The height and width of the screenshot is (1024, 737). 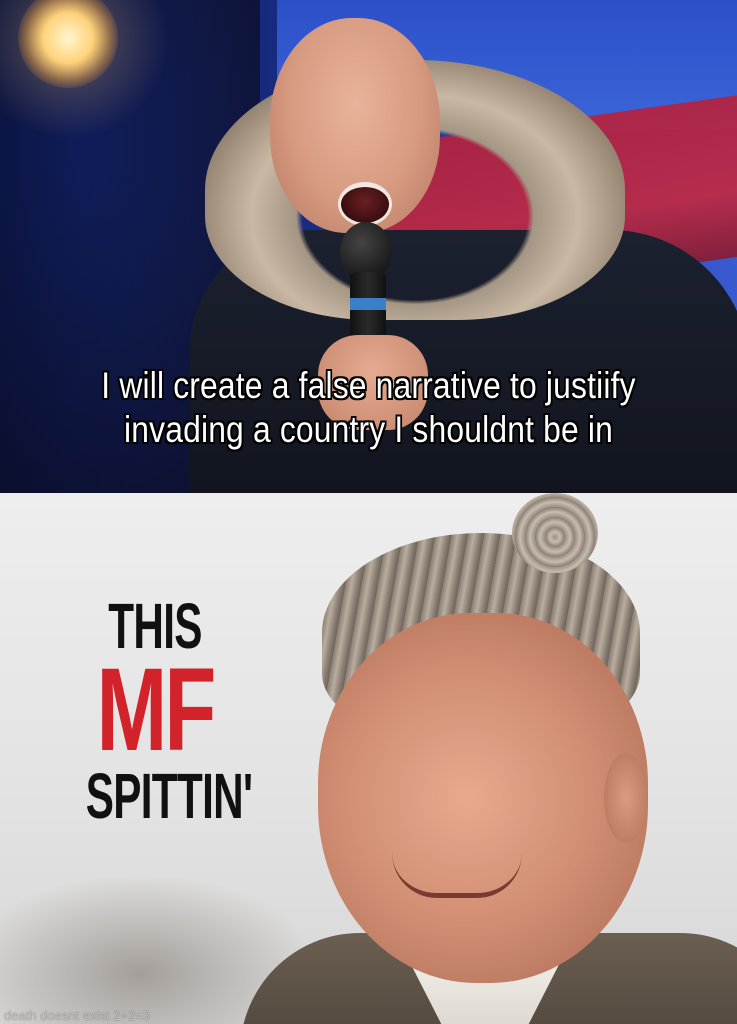 I want to click on hair-bun, so click(x=555, y=533).